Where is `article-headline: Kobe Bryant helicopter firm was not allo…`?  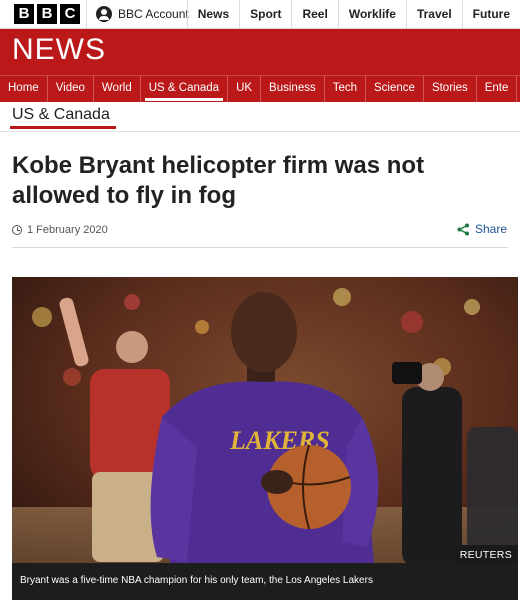 article-headline: Kobe Bryant helicopter firm was not allo… is located at coordinates (218, 180).